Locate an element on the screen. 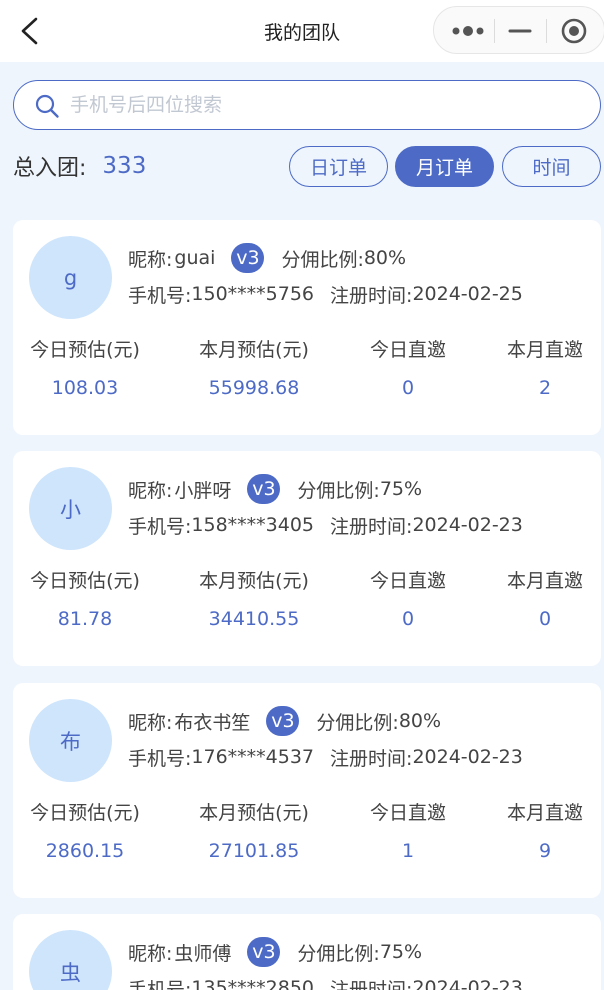 The height and width of the screenshot is (990, 604). member-contact-line: 手机号: 158****3405 注册时间: 2024-02-23 is located at coordinates (325, 525).